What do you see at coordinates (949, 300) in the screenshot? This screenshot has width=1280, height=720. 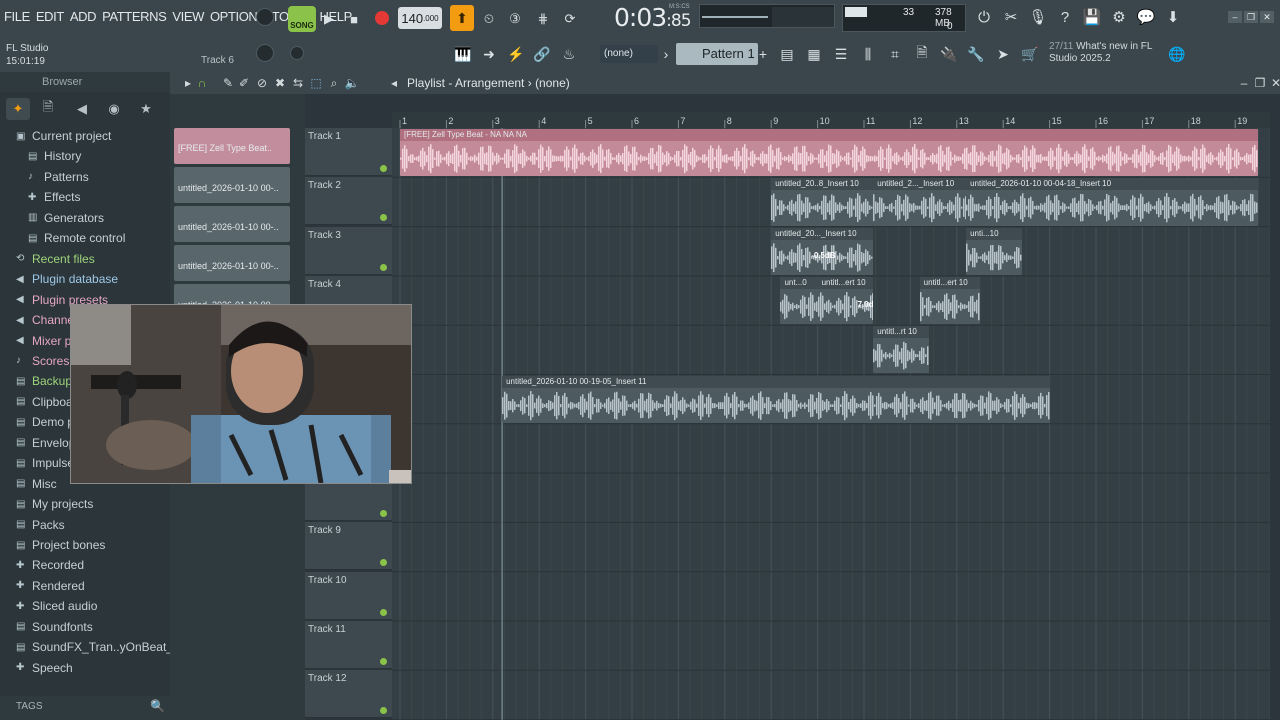 I see `audio-clip: untitl...ert 10` at bounding box center [949, 300].